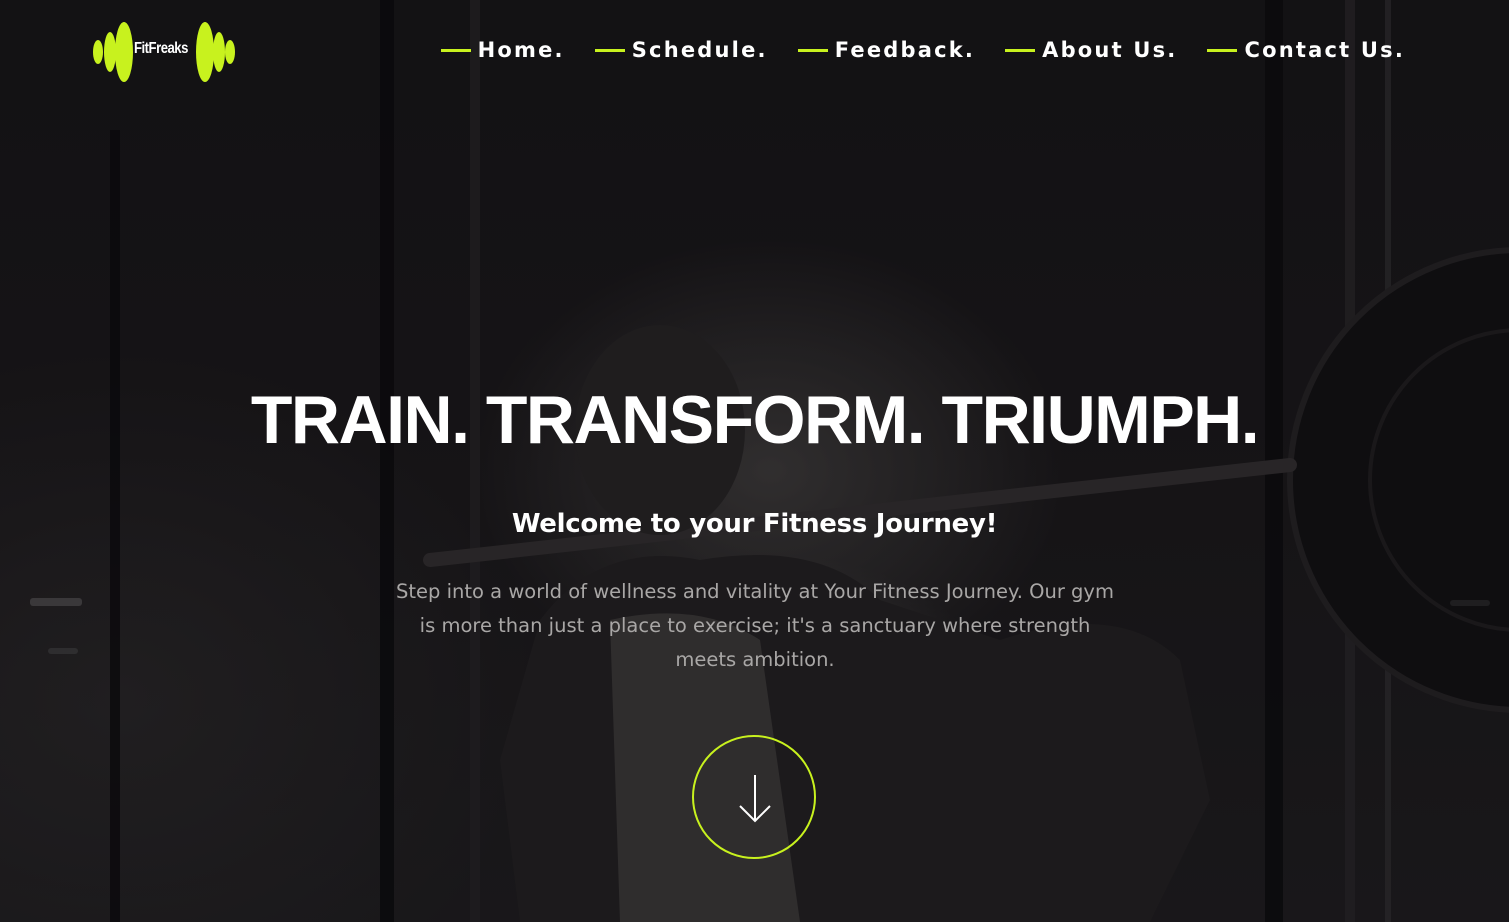 This screenshot has width=1509, height=922. I want to click on logo-text: FitFreaks, so click(161, 48).